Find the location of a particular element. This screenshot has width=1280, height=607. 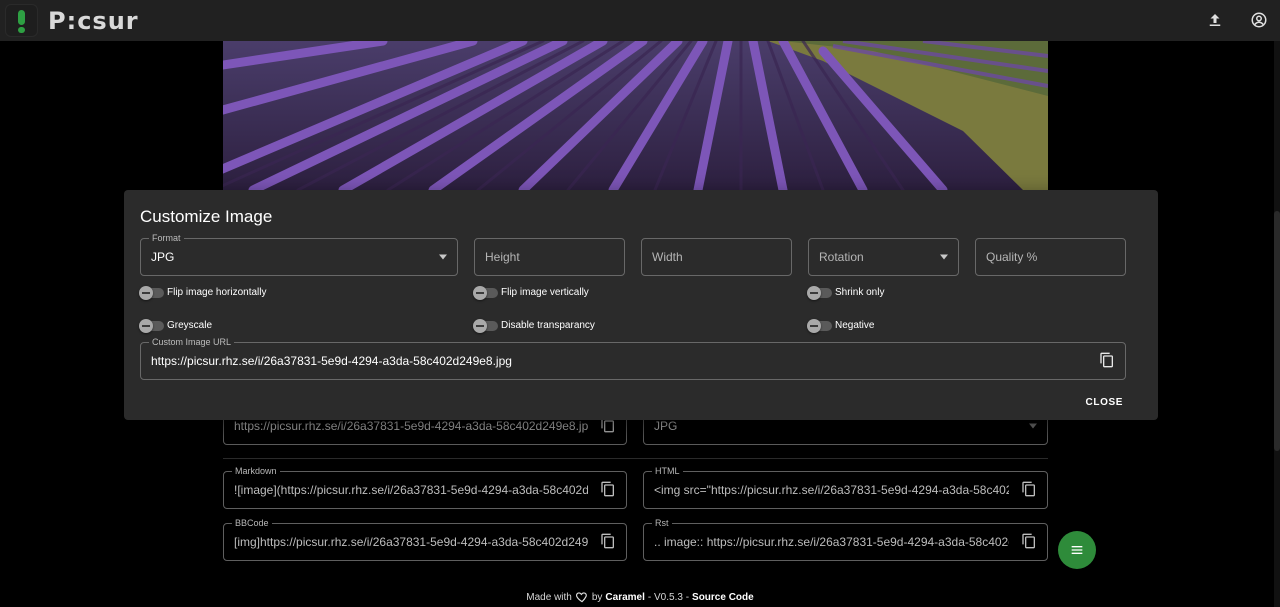

scroll-thumb is located at coordinates (1277, 331).